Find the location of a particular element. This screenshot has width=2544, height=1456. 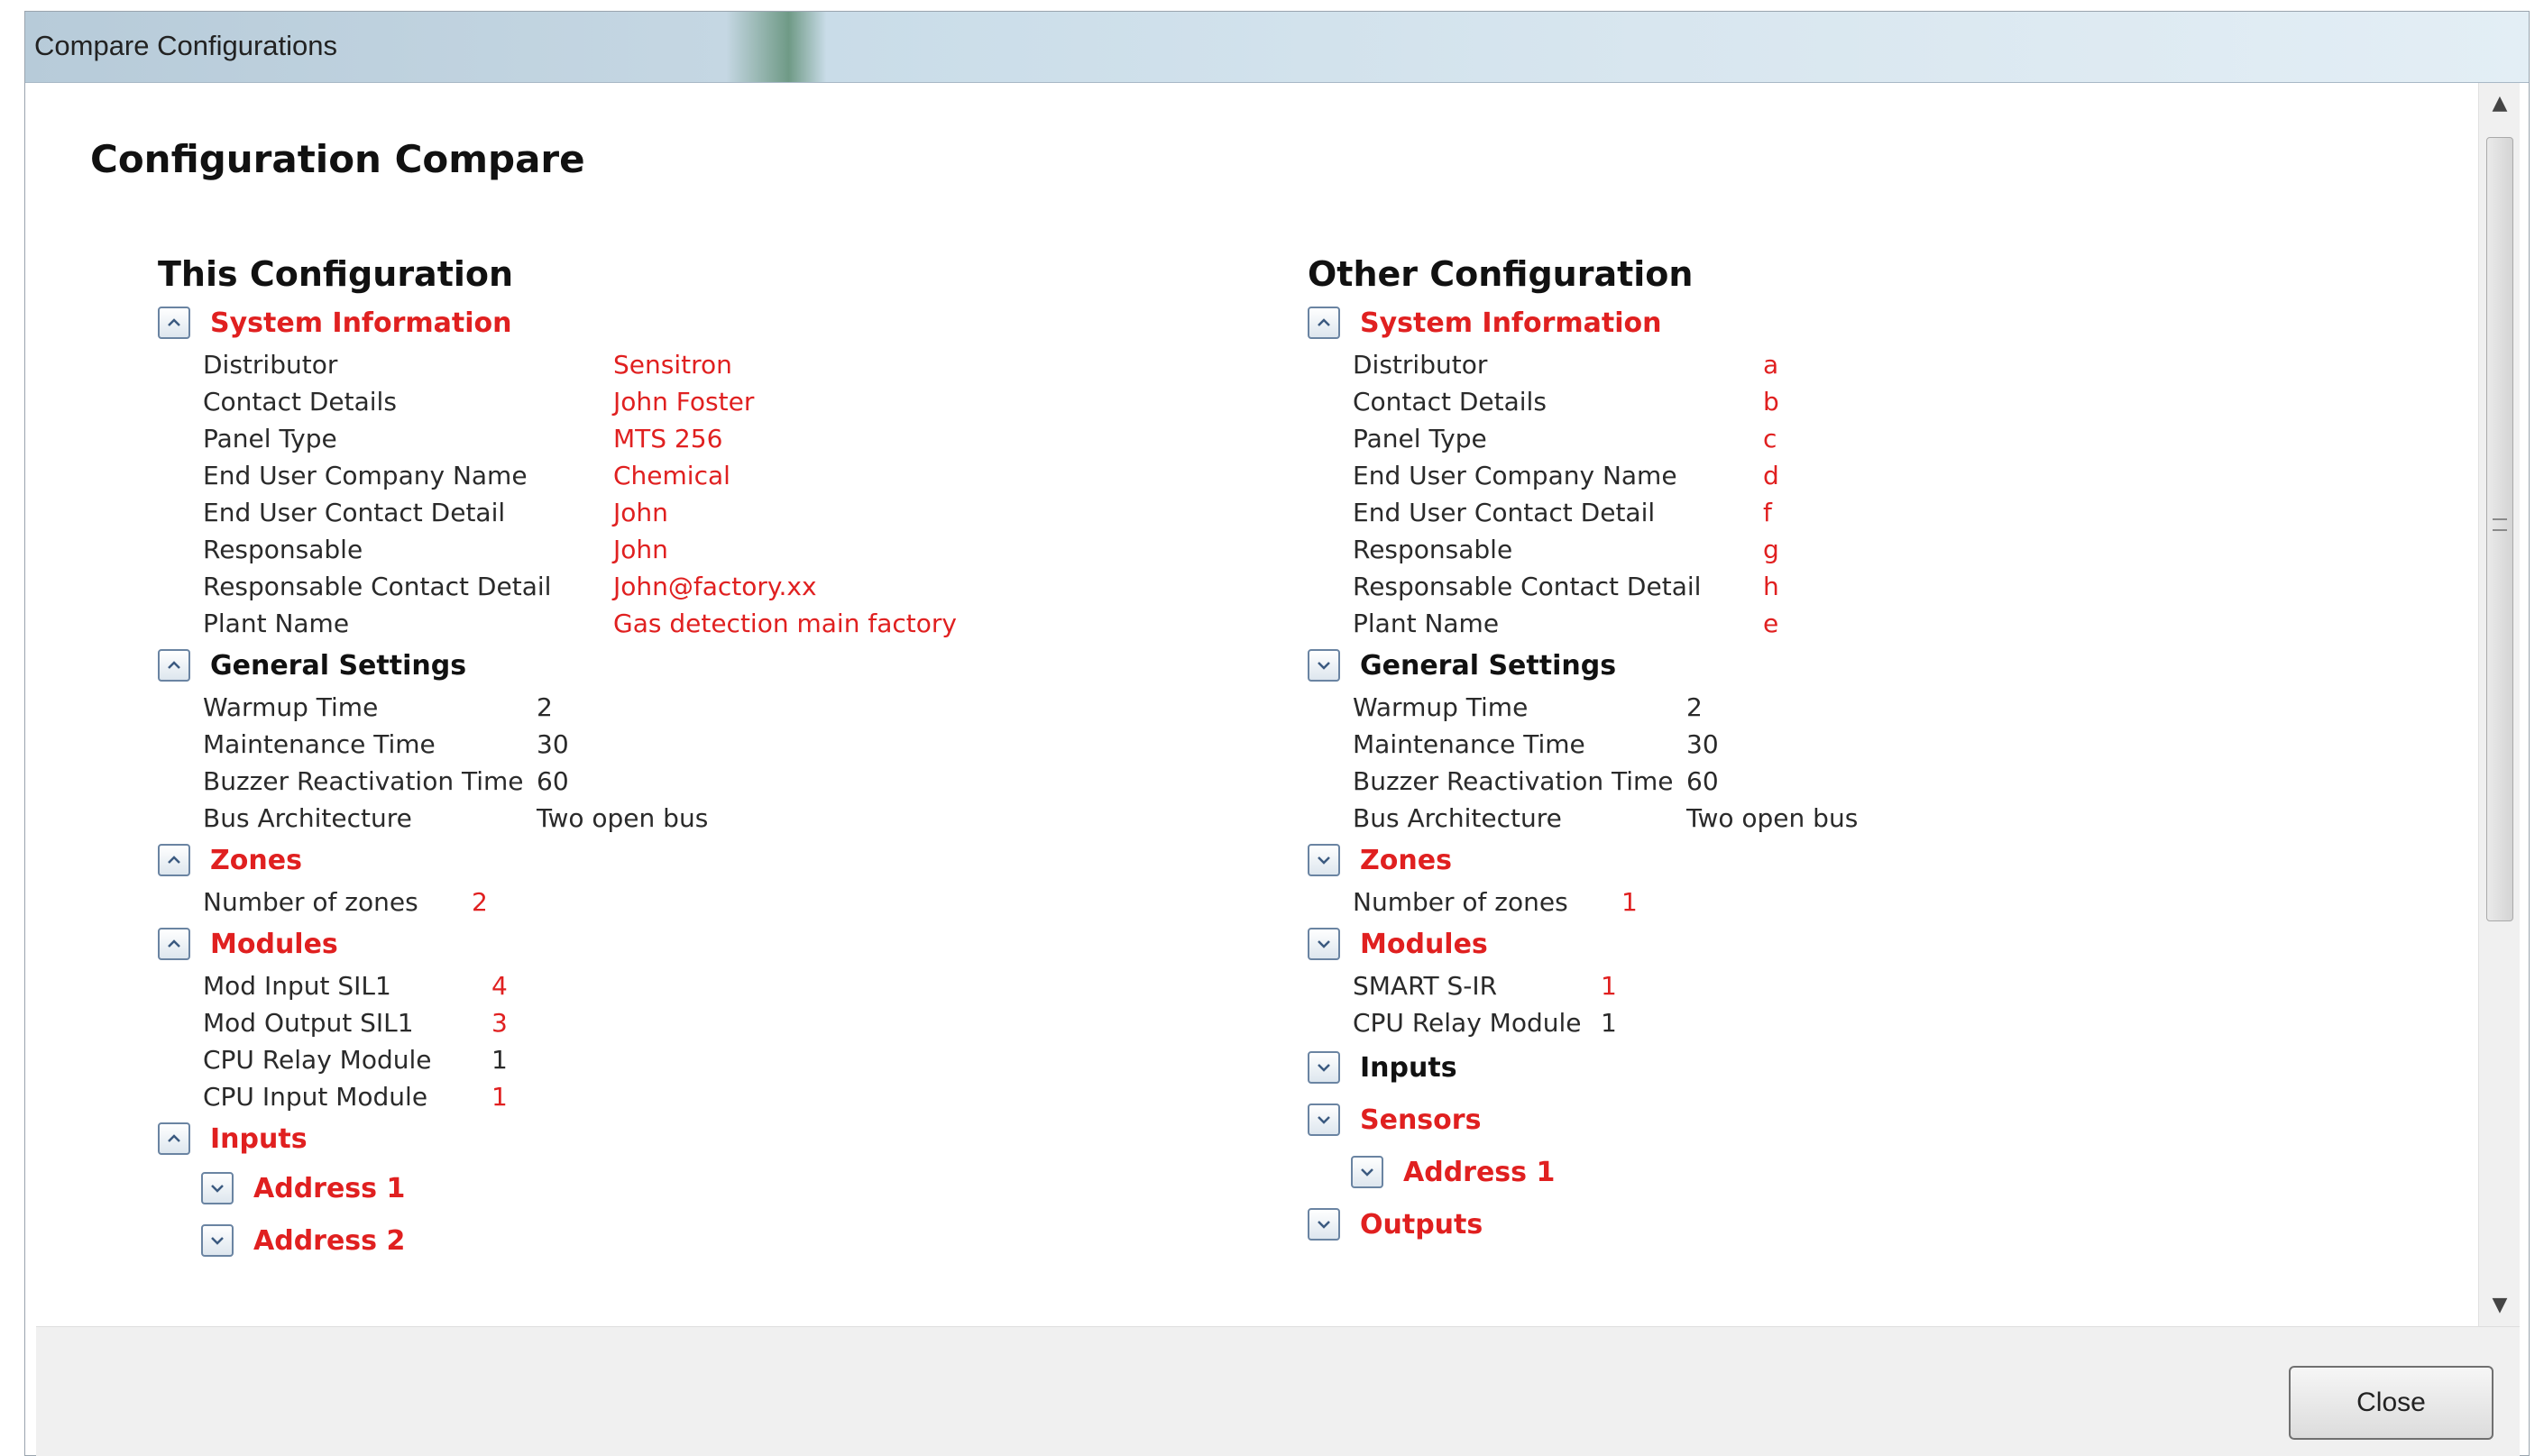

row-value: 2 is located at coordinates (480, 902).